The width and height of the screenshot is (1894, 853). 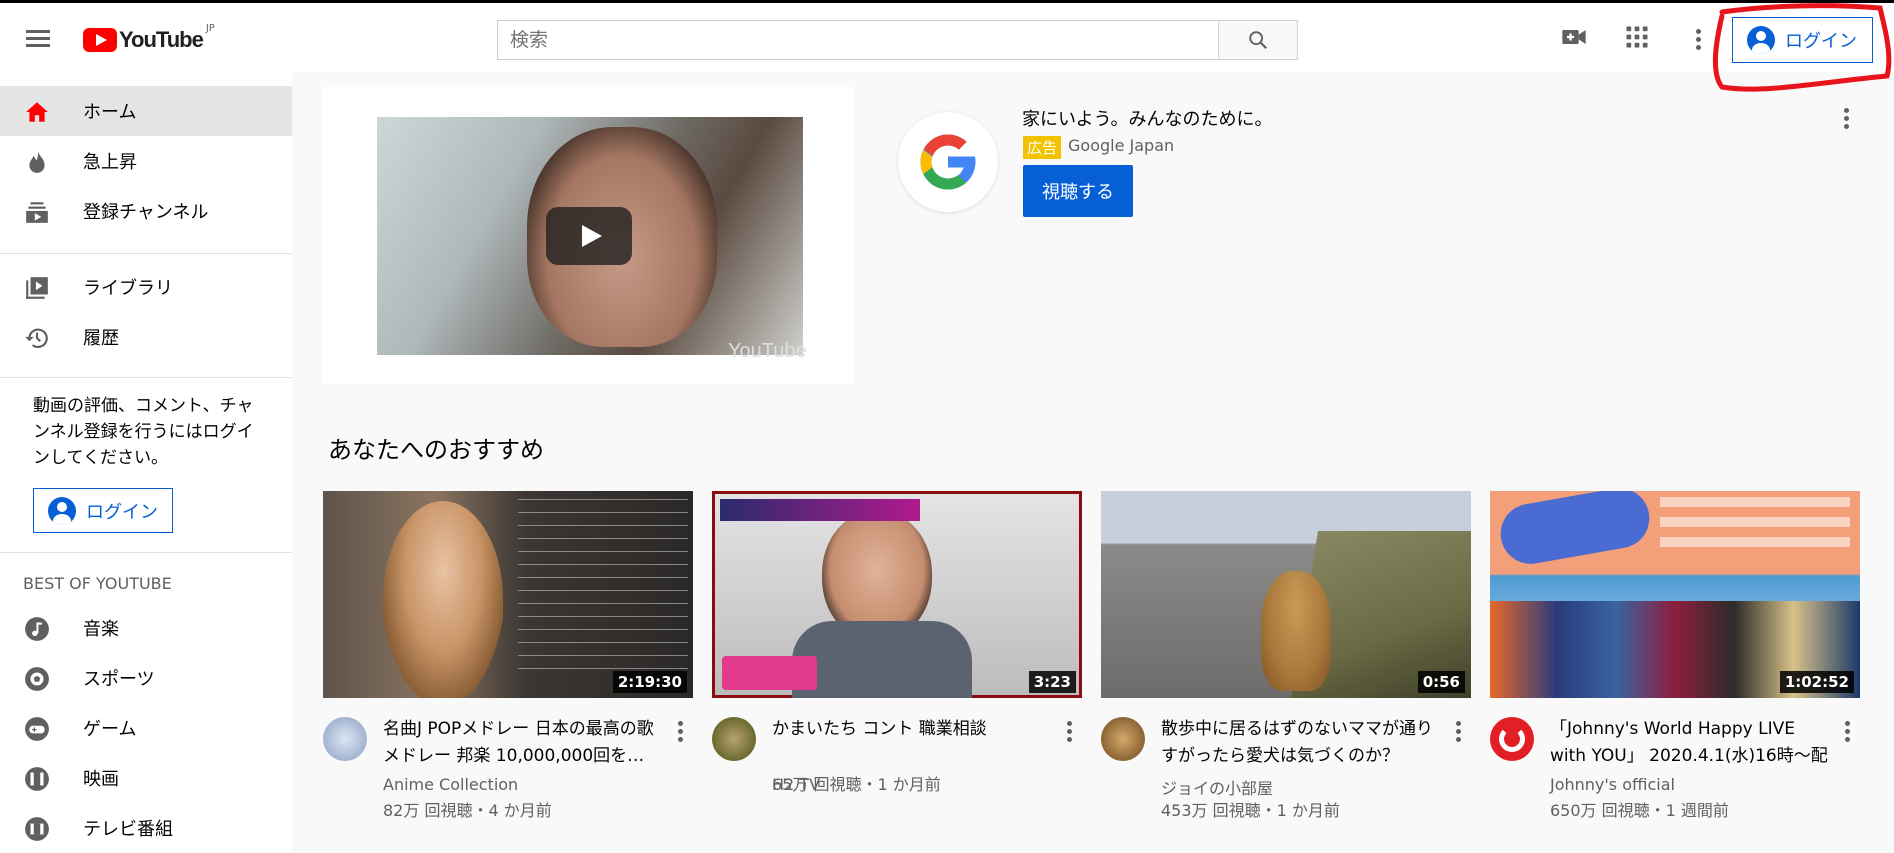 I want to click on video-thumbnail: 2:19:30, so click(x=508, y=594).